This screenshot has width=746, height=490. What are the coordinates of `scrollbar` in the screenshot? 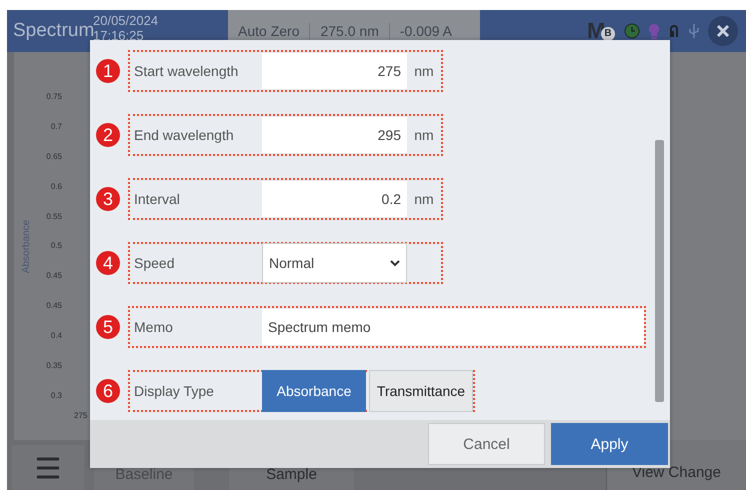 It's located at (659, 271).